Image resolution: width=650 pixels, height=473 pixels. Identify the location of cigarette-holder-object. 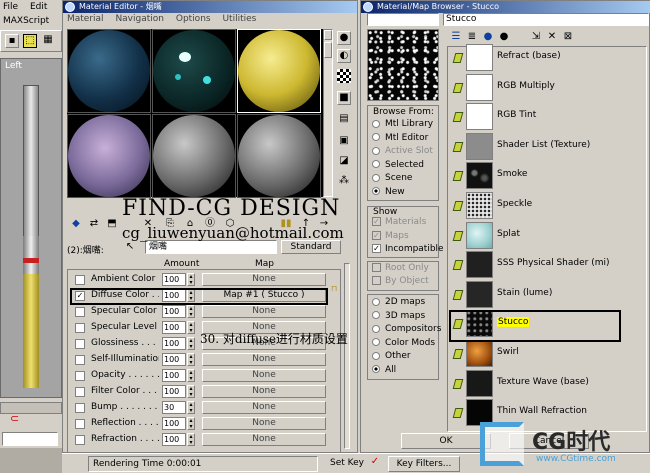
(31, 236).